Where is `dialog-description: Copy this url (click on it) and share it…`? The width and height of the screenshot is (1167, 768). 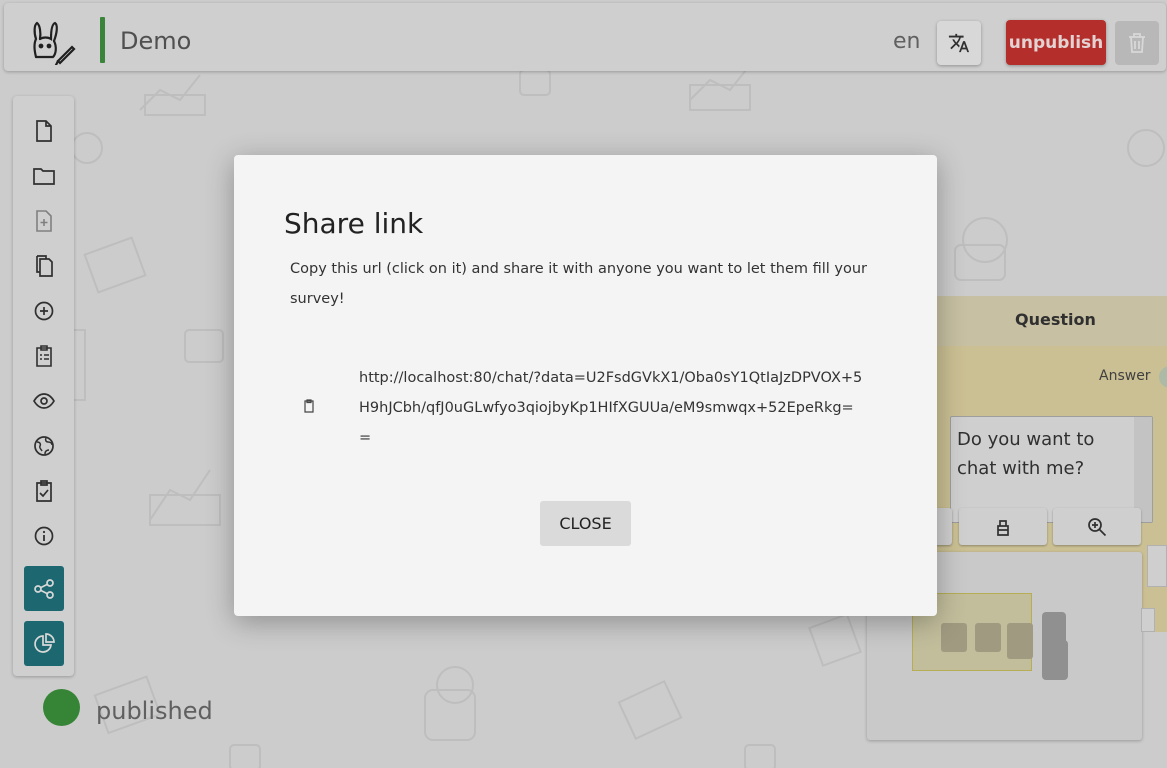
dialog-description: Copy this url (click on it) and share it… is located at coordinates (579, 284).